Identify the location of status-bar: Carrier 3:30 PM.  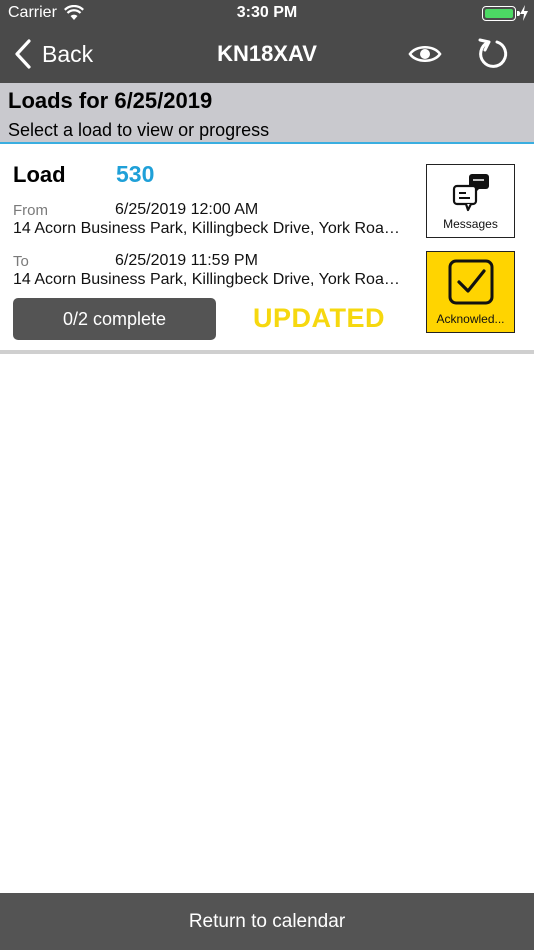
(267, 14).